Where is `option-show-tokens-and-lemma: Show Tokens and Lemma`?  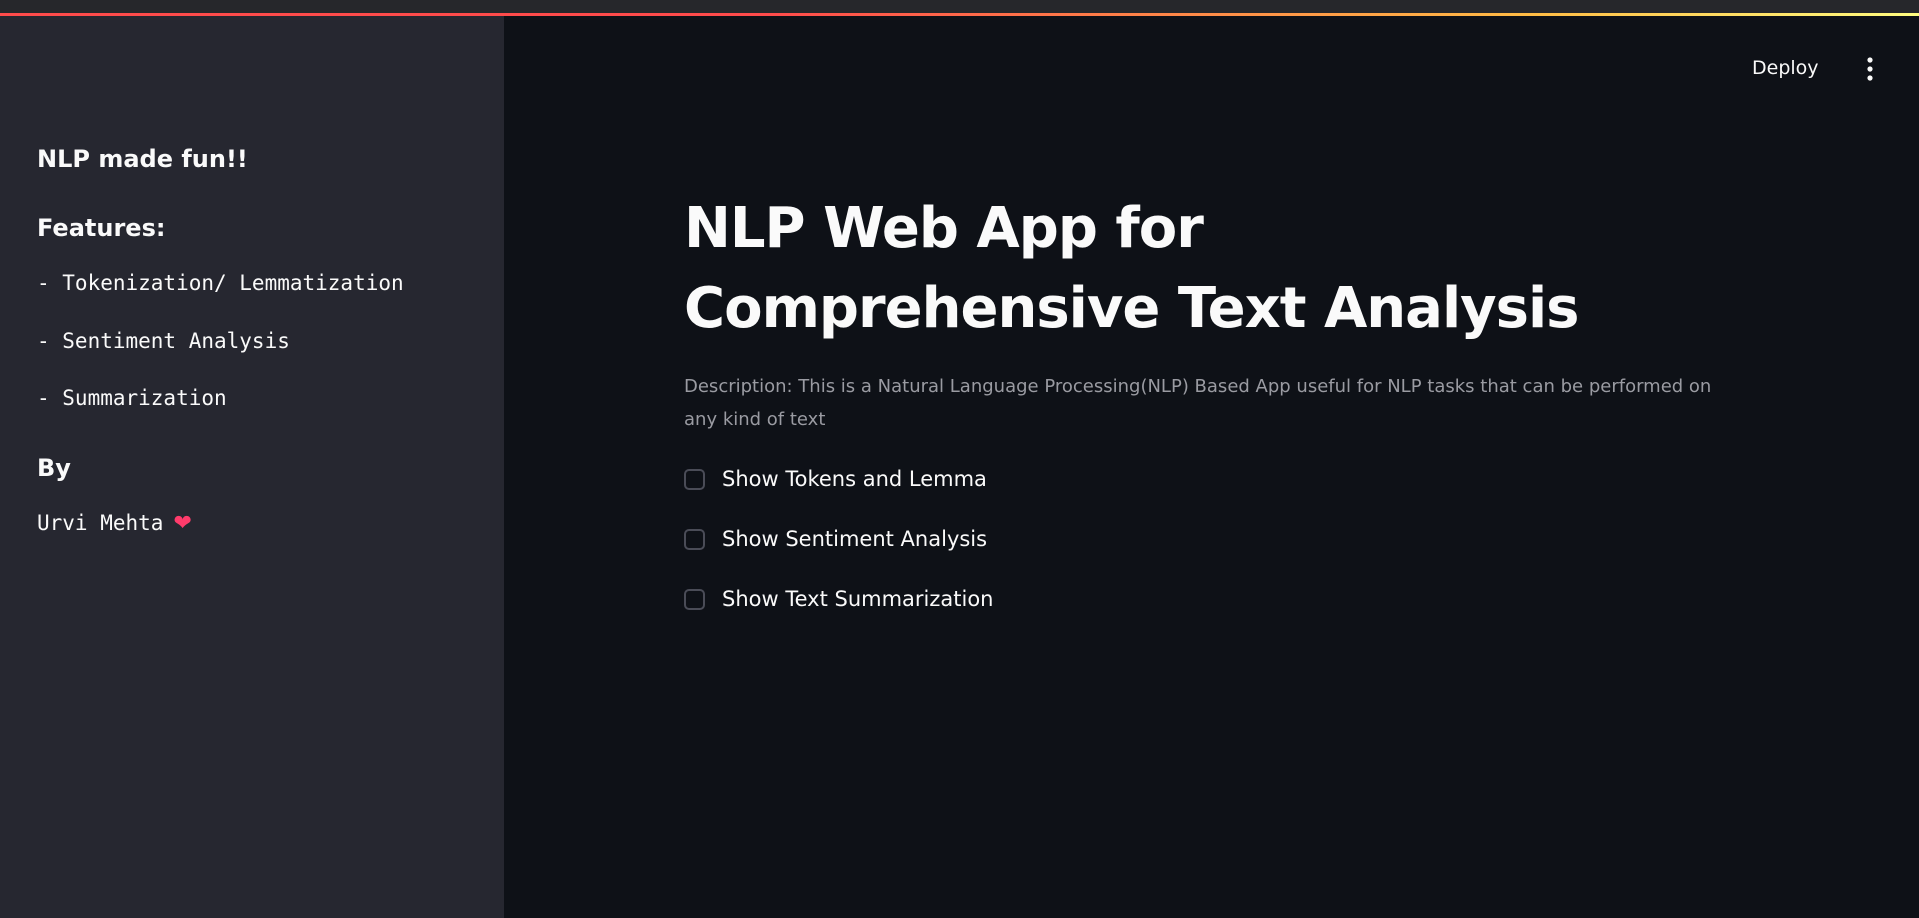
option-show-tokens-and-lemma: Show Tokens and Lemma is located at coordinates (835, 479).